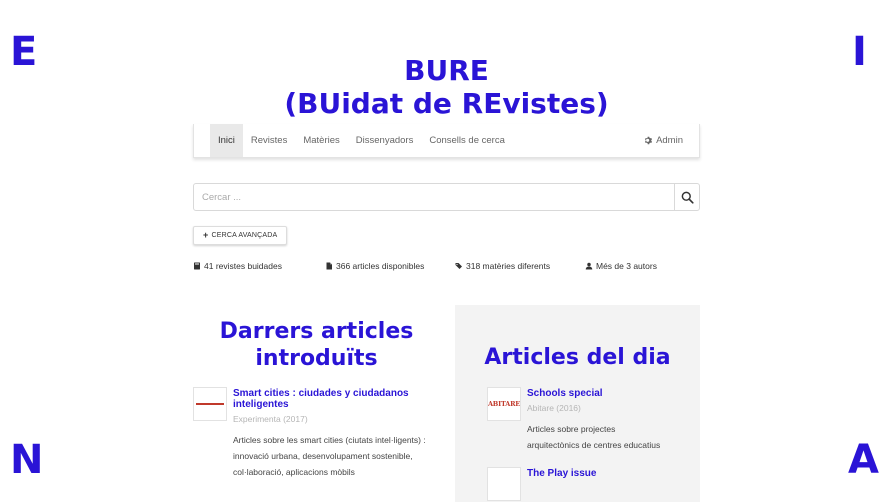 Image resolution: width=893 pixels, height=502 pixels. Describe the element at coordinates (434, 197) in the screenshot. I see `search-input` at that location.